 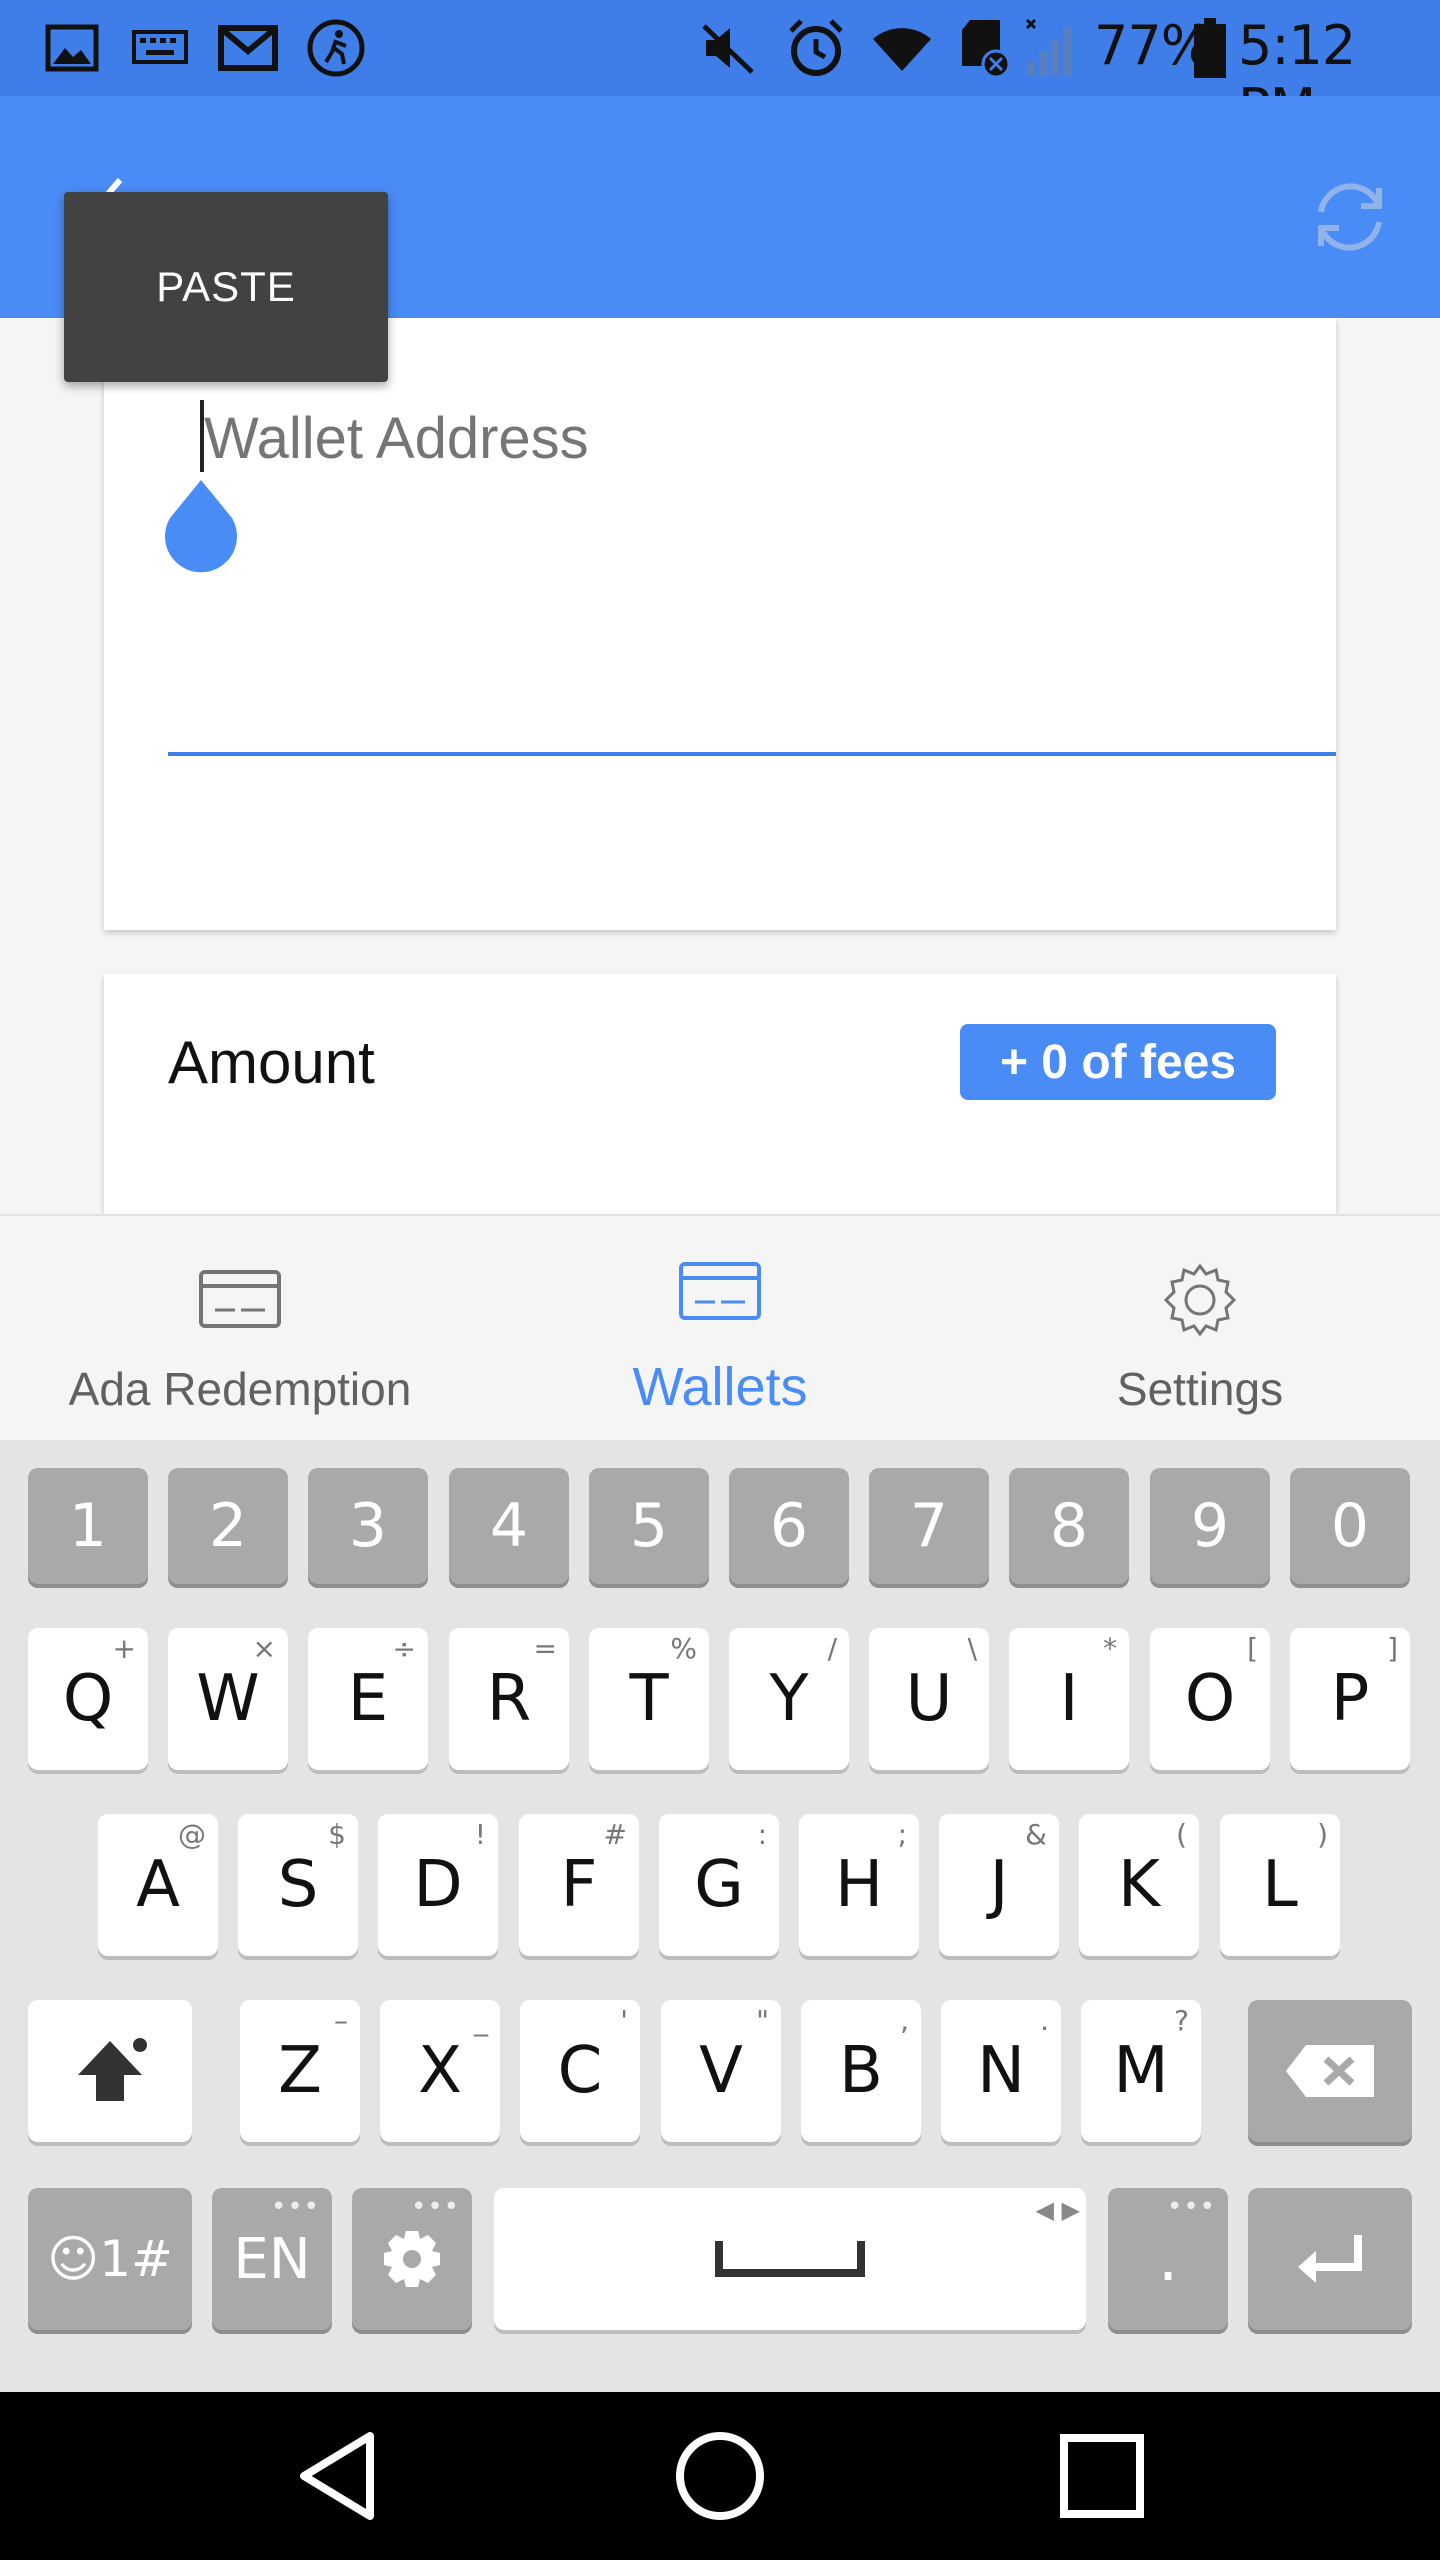 I want to click on key-label: O, so click(x=1210, y=1699).